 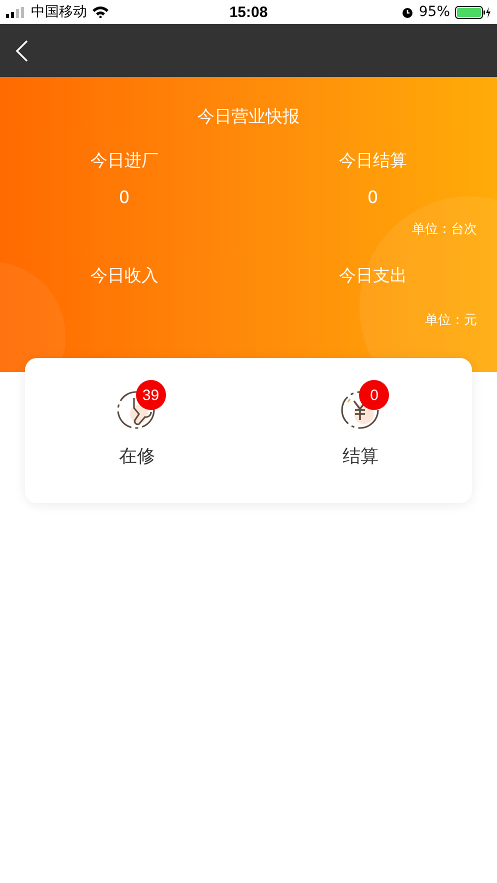 I want to click on battery-icon, so click(x=473, y=12).